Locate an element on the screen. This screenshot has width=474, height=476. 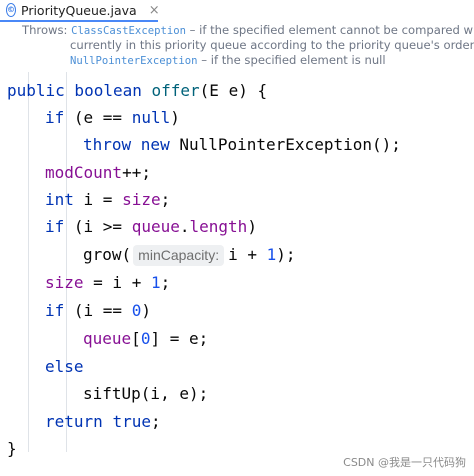
tab-priorityqueue-java: © PriorityQueue.java × is located at coordinates (80, 11).